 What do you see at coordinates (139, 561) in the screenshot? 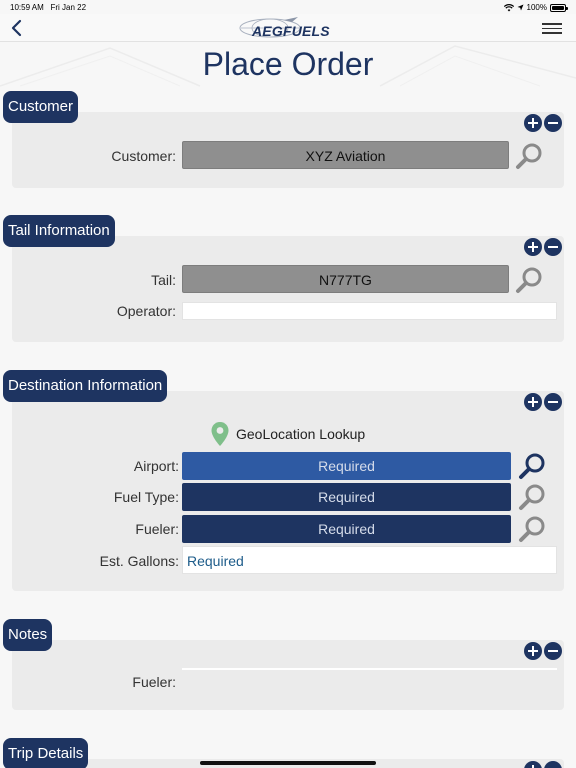
I see `est-gallons-label: Est. Gallons:` at bounding box center [139, 561].